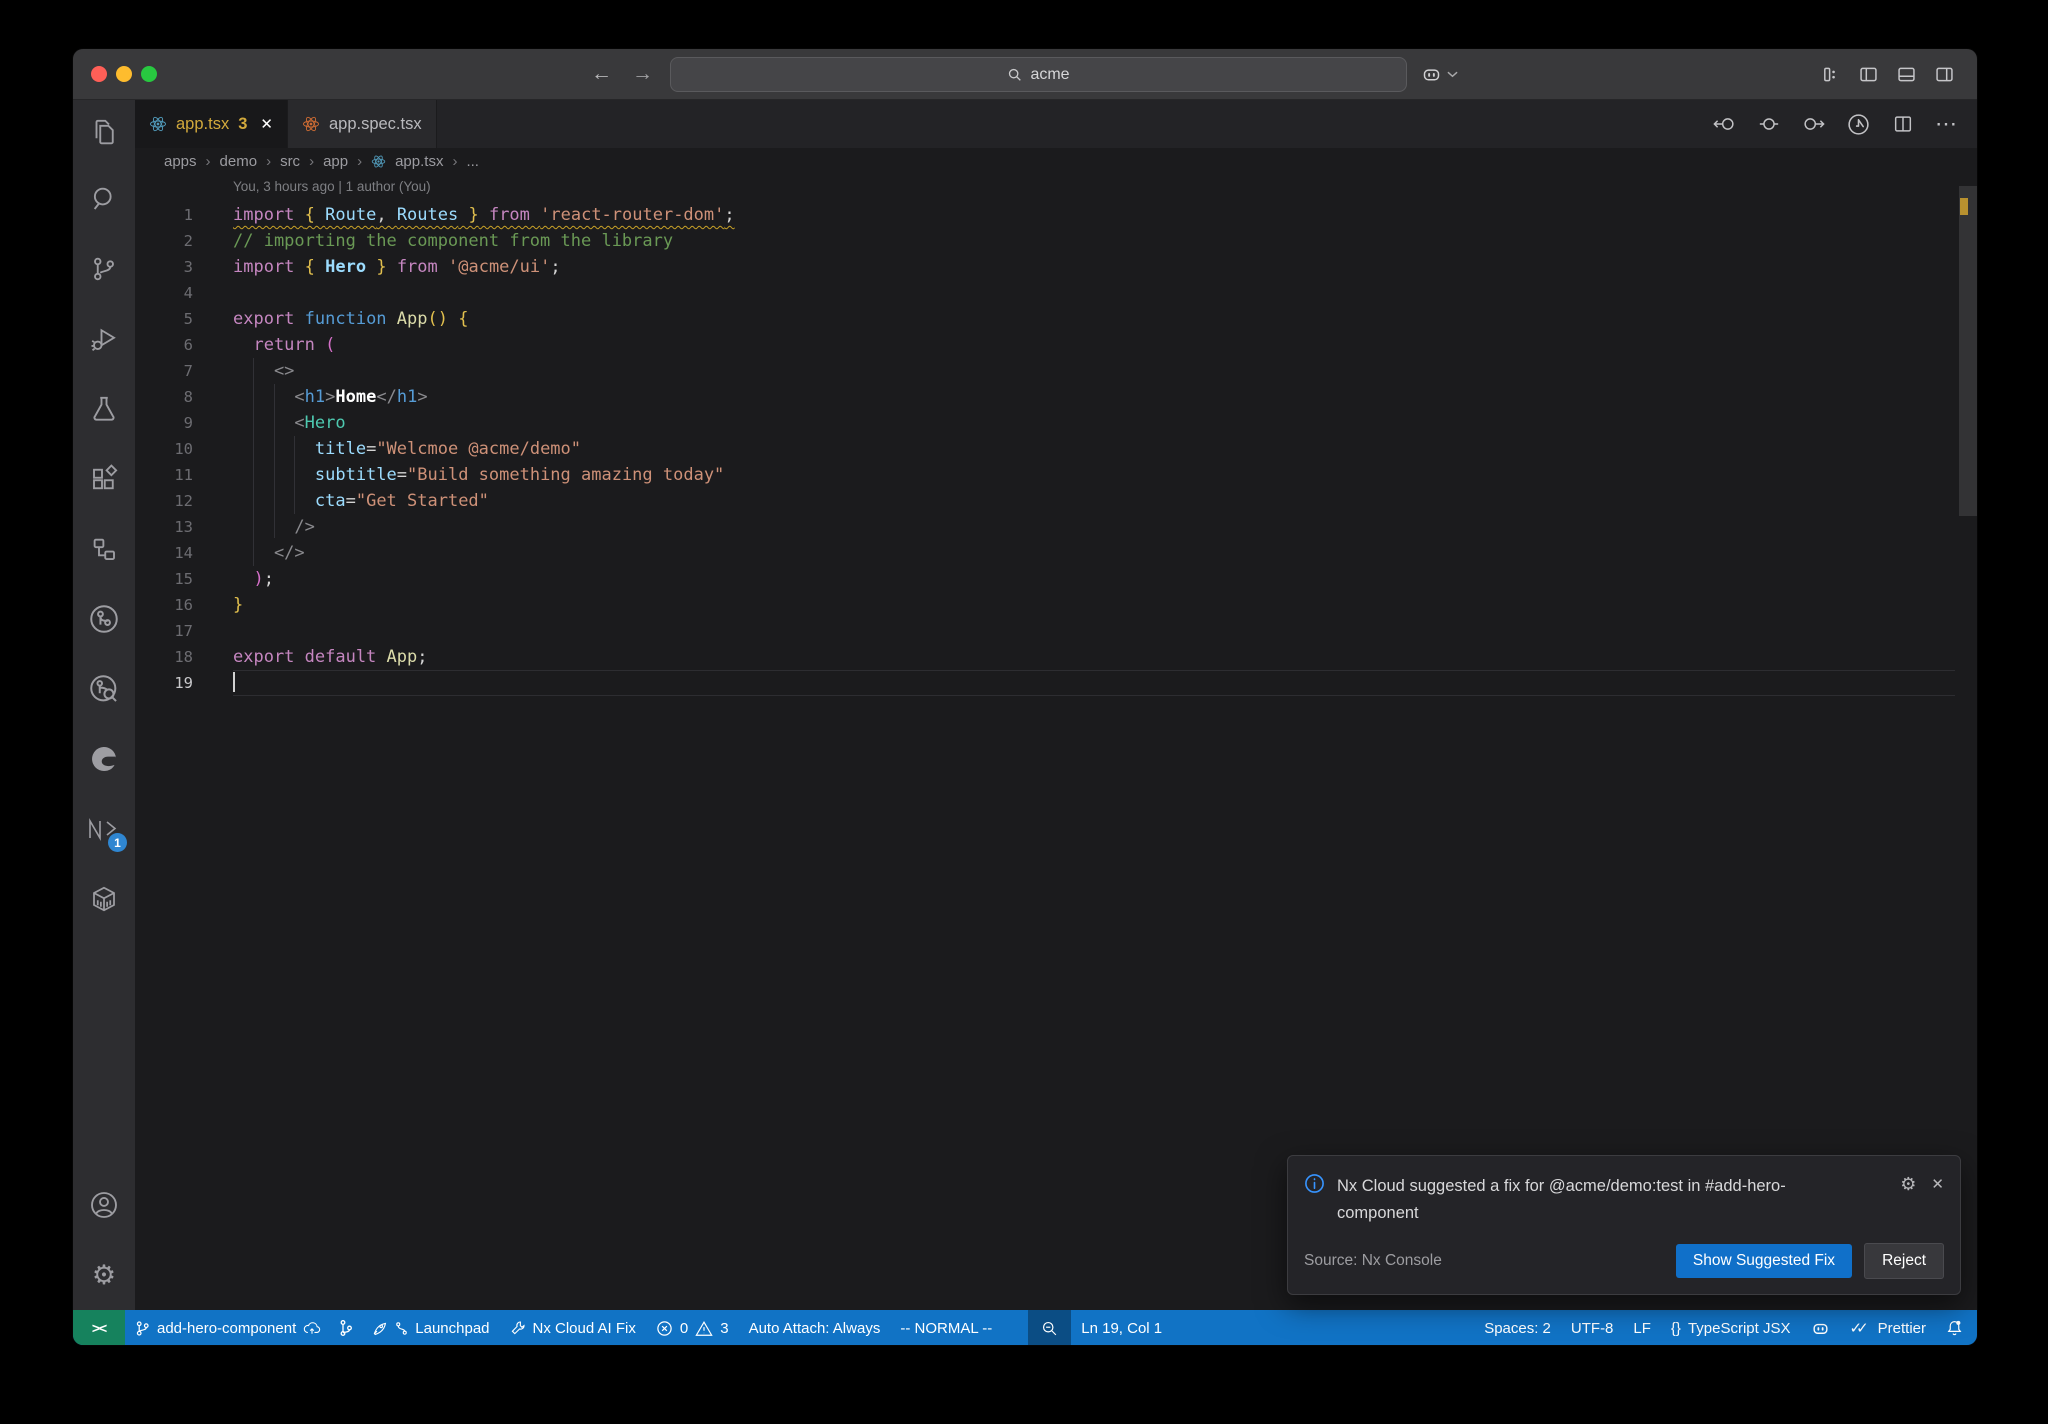  Describe the element at coordinates (642, 74) in the screenshot. I see `forward-icon: →` at that location.